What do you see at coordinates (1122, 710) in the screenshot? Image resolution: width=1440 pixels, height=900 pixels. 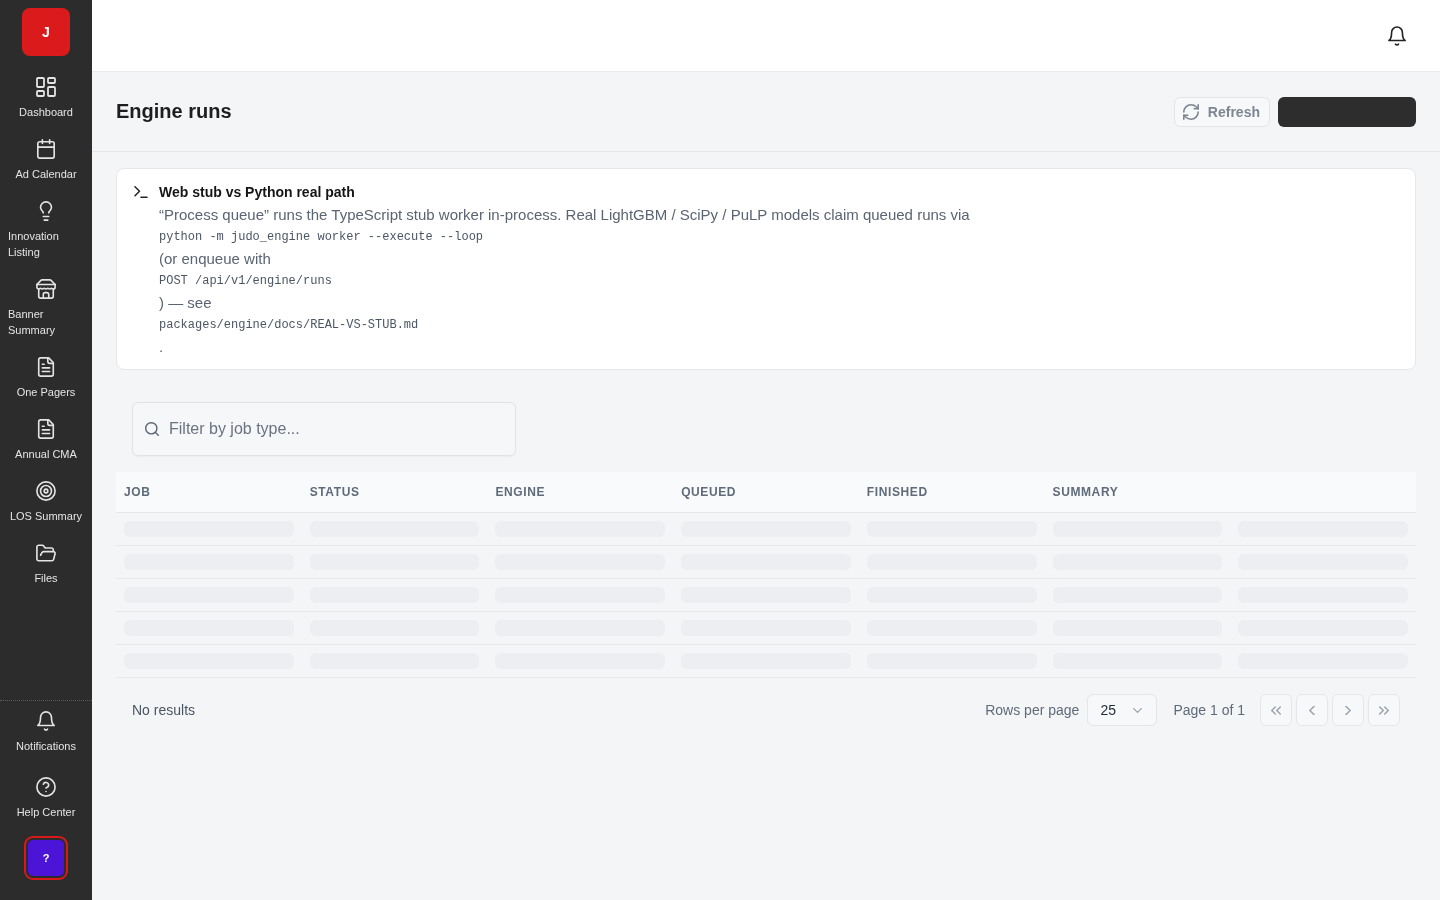 I see `rows-per-page-select: 25` at bounding box center [1122, 710].